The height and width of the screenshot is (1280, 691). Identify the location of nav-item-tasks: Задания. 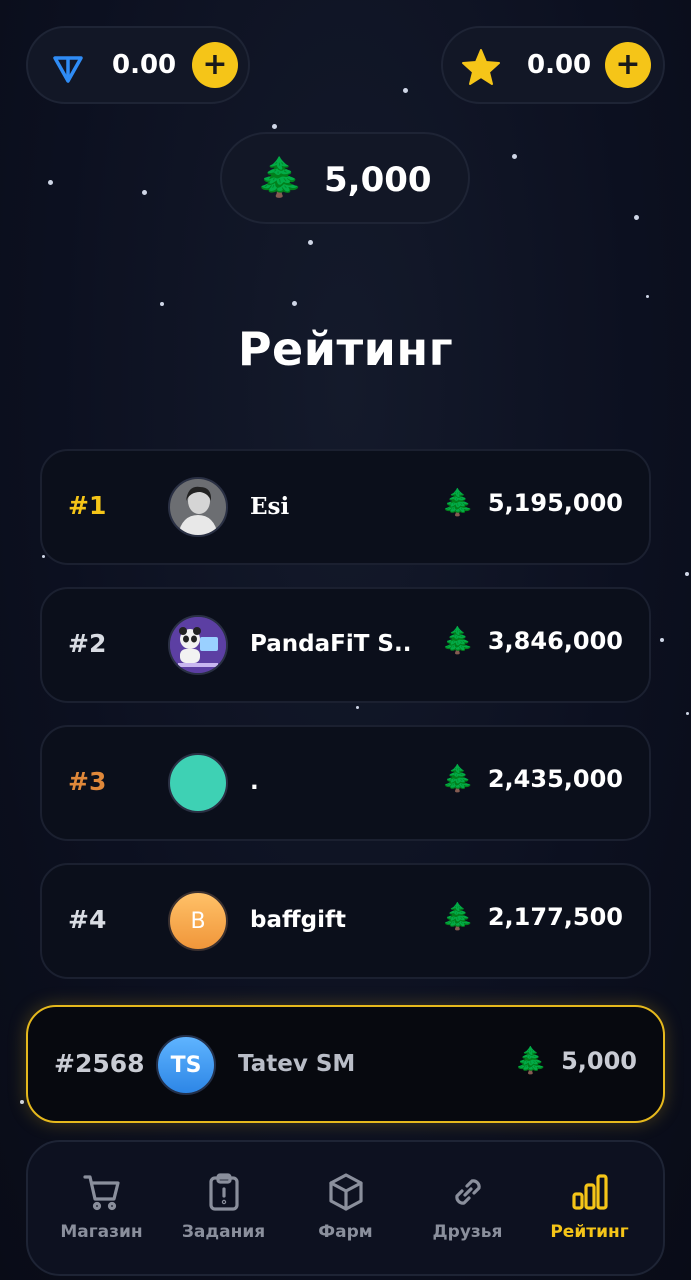
(223, 1210).